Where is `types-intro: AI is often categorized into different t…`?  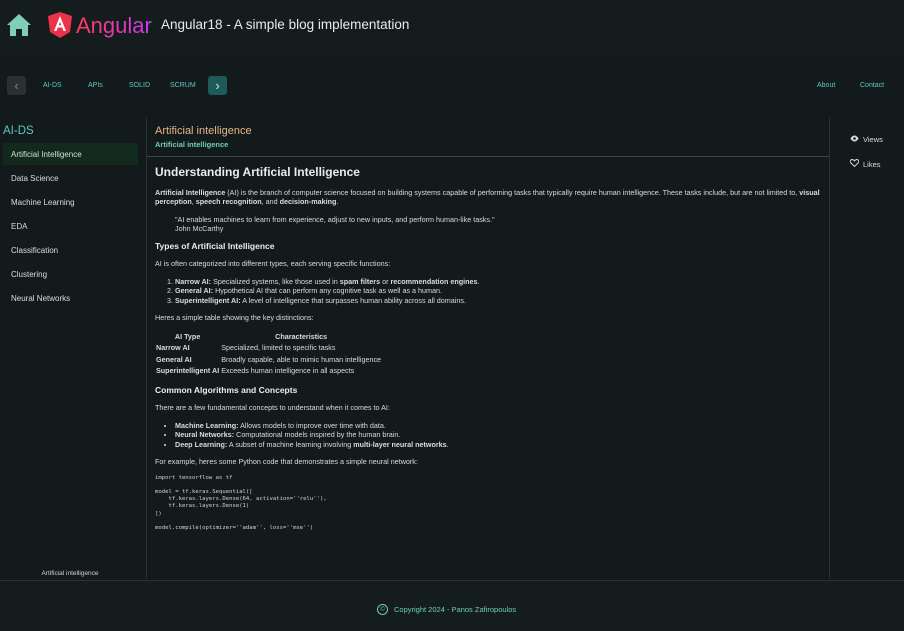
types-intro: AI is often categorized into different t… is located at coordinates (273, 263).